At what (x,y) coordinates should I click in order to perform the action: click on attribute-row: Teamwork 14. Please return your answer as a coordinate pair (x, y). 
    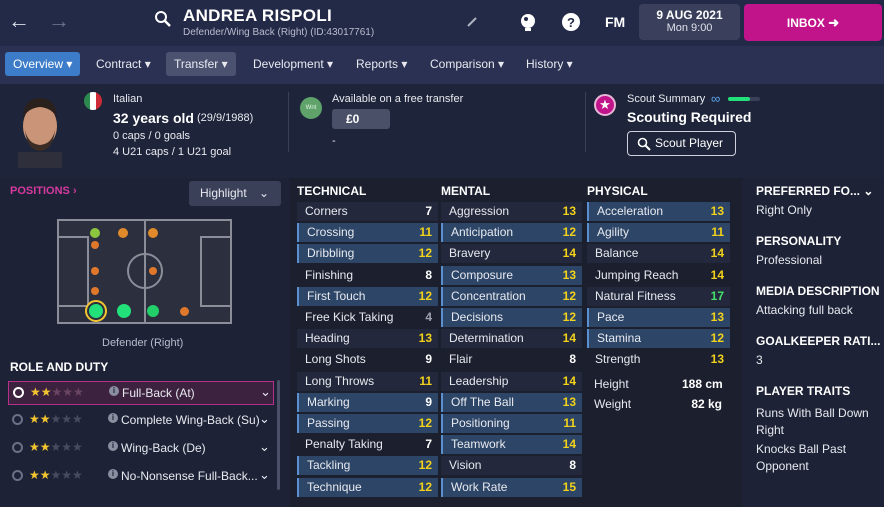
    Looking at the image, I should click on (511, 445).